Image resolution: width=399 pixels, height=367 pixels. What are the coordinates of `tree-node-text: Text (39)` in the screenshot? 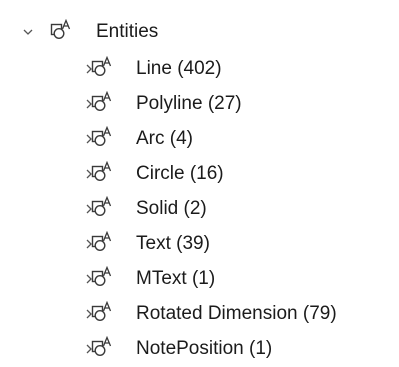 It's located at (199, 244).